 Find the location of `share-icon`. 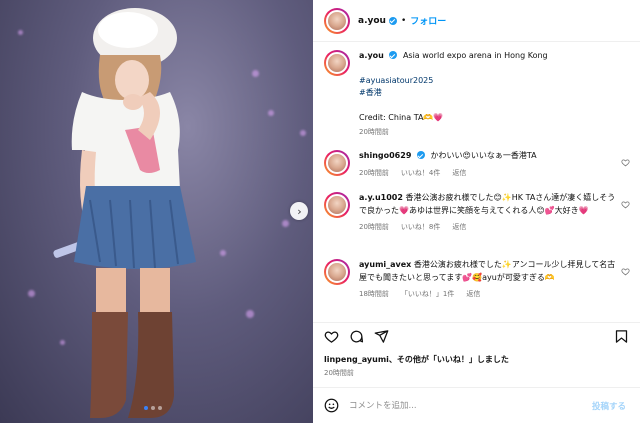

share-icon is located at coordinates (381, 336).